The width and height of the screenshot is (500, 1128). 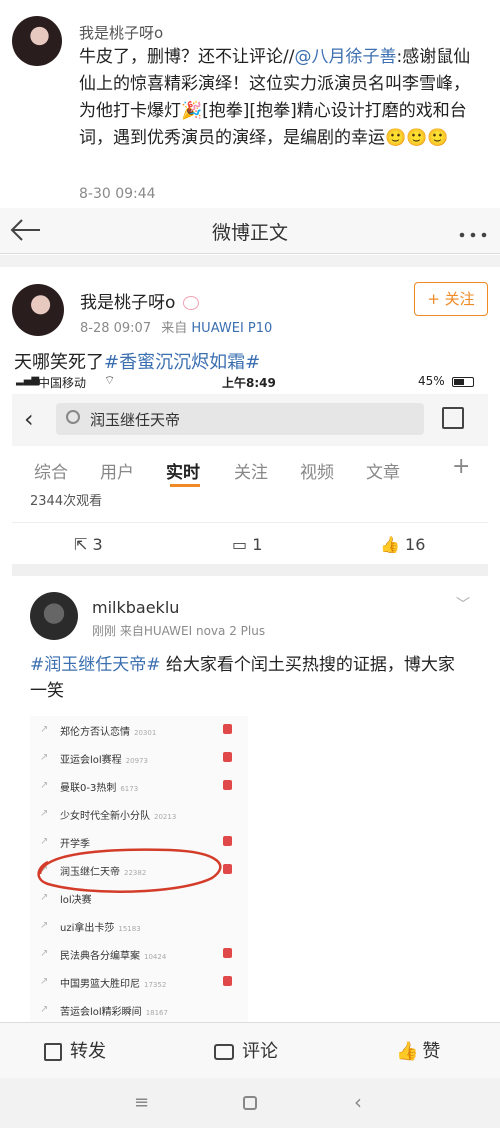 What do you see at coordinates (463, 382) in the screenshot?
I see `battery-icon` at bounding box center [463, 382].